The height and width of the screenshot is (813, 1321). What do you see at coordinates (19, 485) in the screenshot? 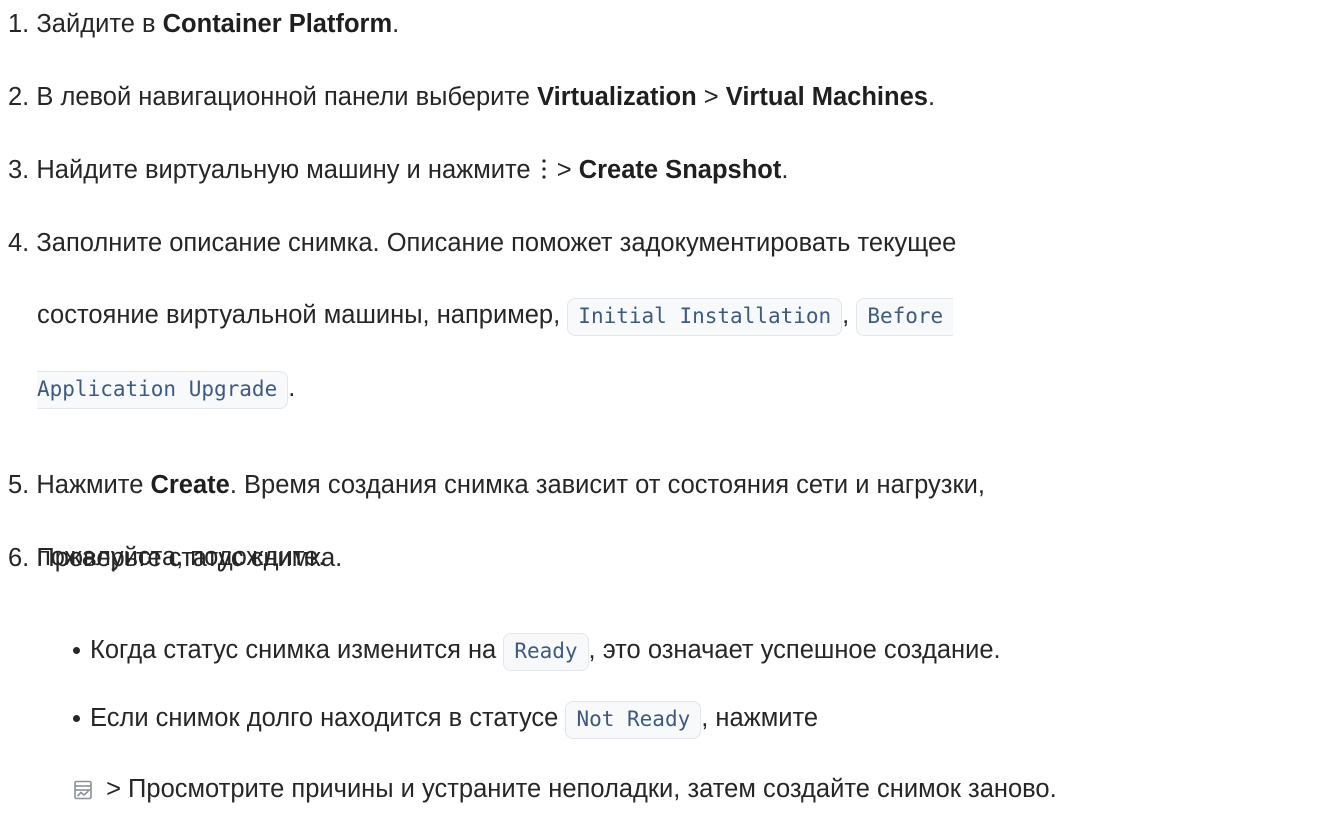
I see `step-number: 5.` at bounding box center [19, 485].